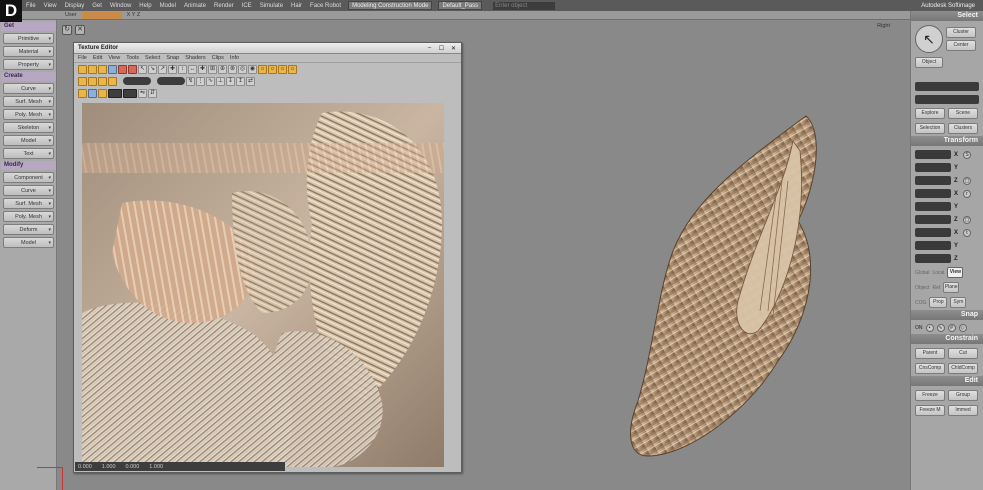 Image resolution: width=983 pixels, height=490 pixels. Describe the element at coordinates (102, 93) in the screenshot. I see `island3-icon` at that location.